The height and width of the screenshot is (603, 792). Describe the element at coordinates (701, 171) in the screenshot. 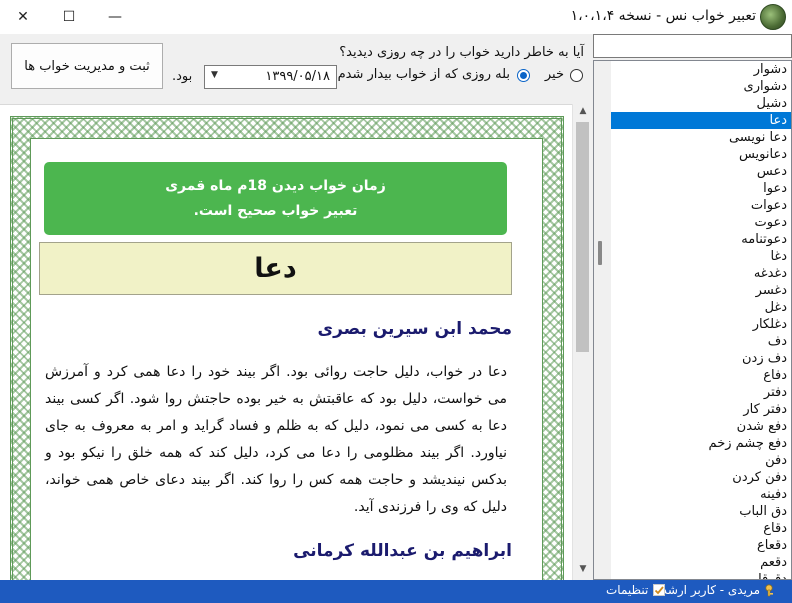

I see `list-item: دعس` at that location.